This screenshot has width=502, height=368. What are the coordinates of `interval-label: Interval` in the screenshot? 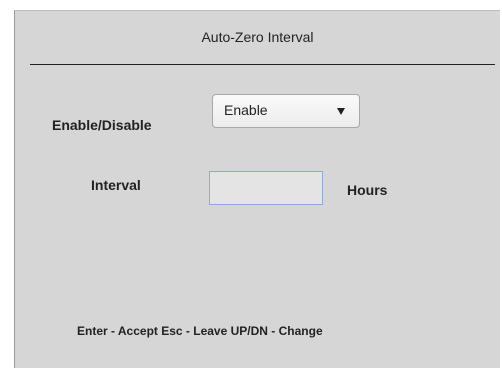 It's located at (116, 185).